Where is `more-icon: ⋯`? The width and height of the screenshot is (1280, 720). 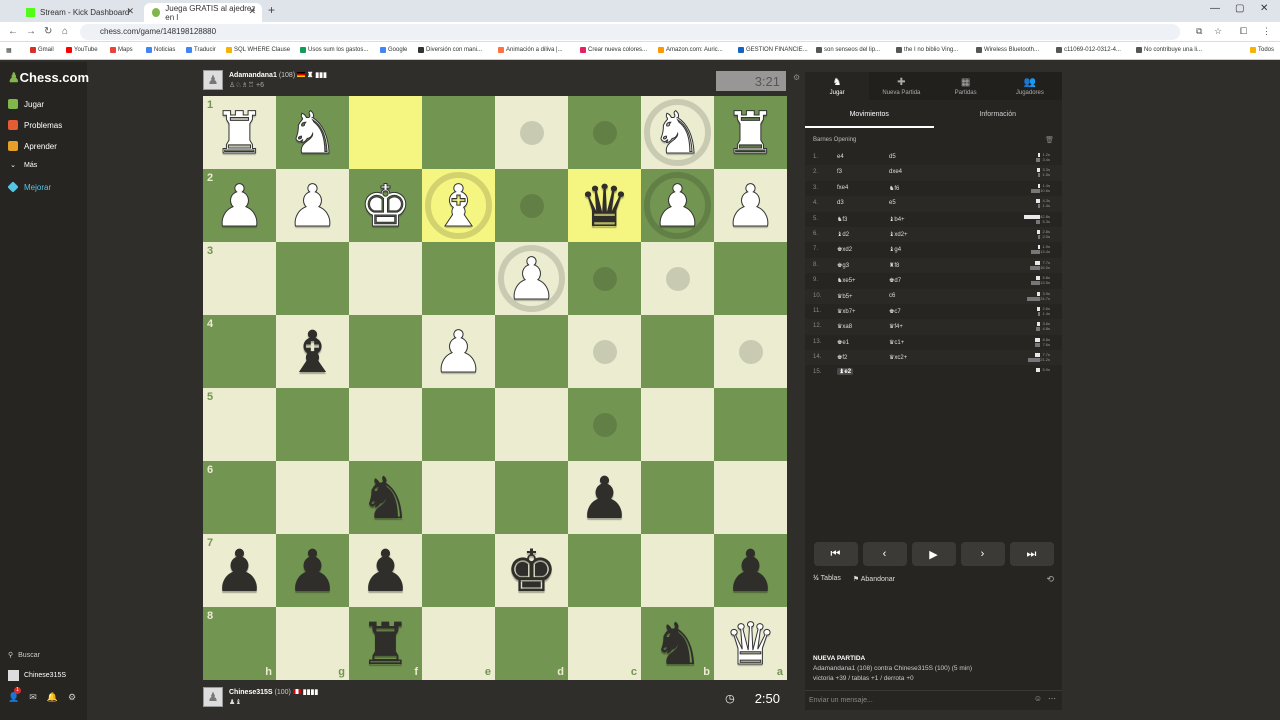 more-icon: ⋯ is located at coordinates (1052, 698).